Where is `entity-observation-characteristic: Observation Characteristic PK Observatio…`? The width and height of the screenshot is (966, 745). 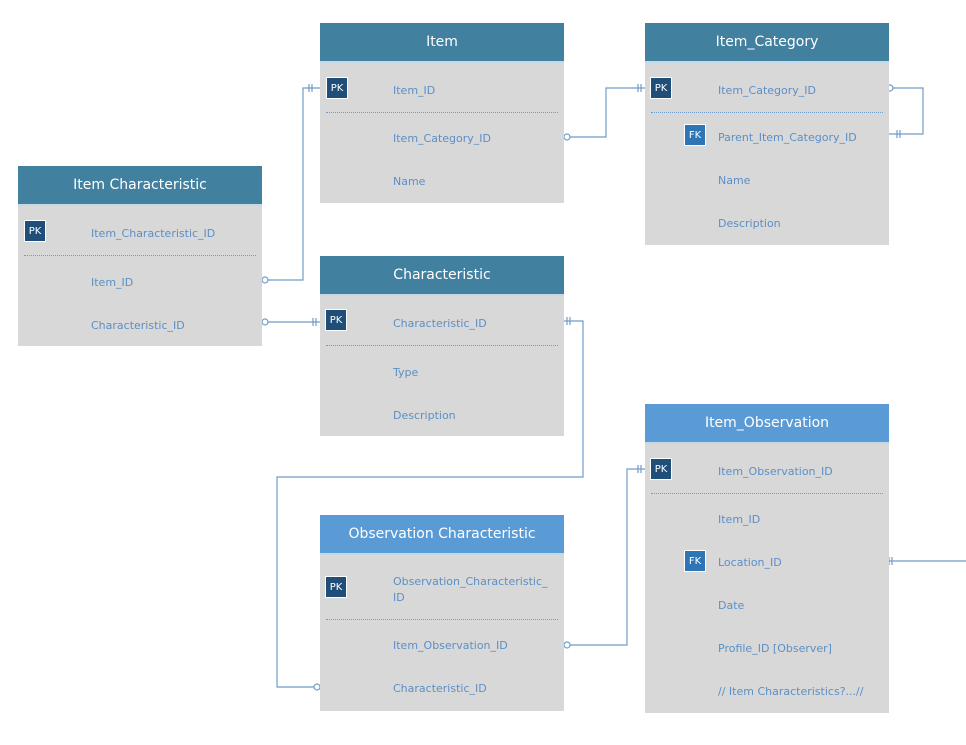
entity-observation-characteristic: Observation Characteristic PK Observatio… is located at coordinates (442, 613).